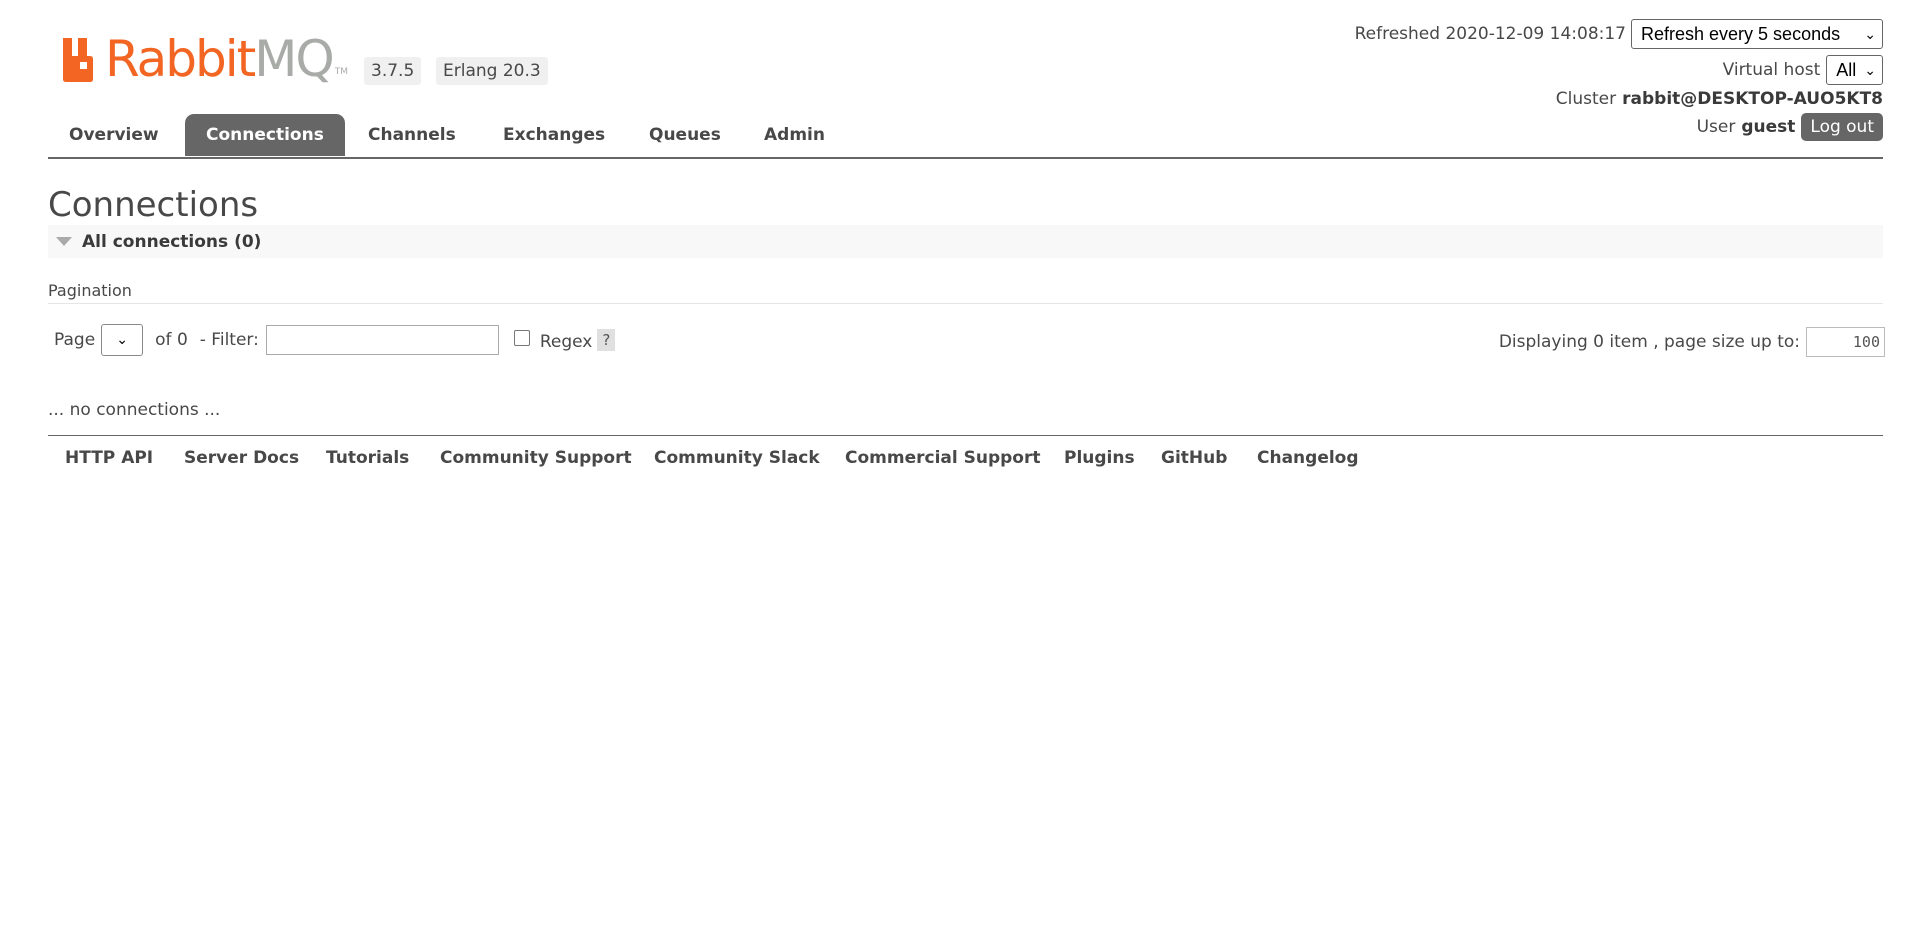 The image size is (1920, 928). I want to click on page-count-label: of 0, so click(171, 340).